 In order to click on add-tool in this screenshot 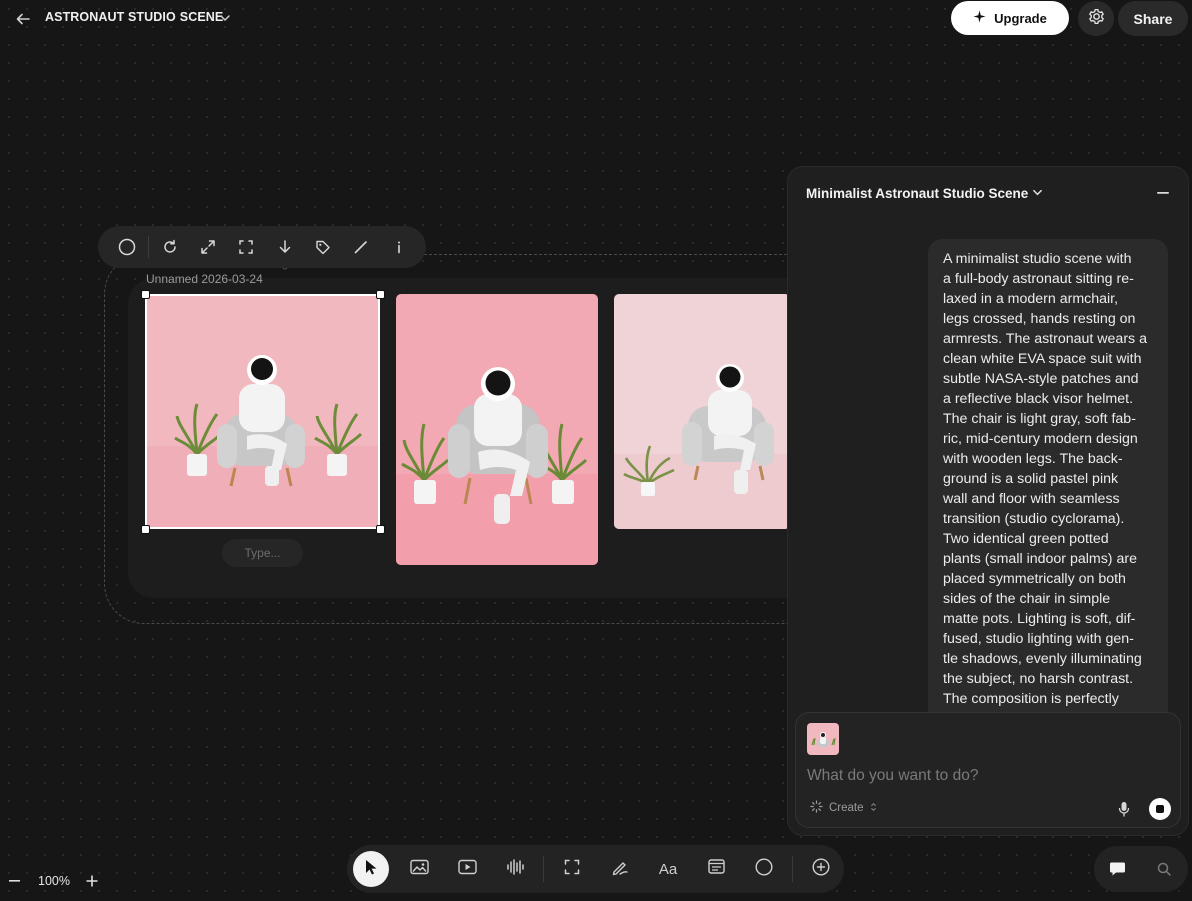, I will do `click(821, 869)`.